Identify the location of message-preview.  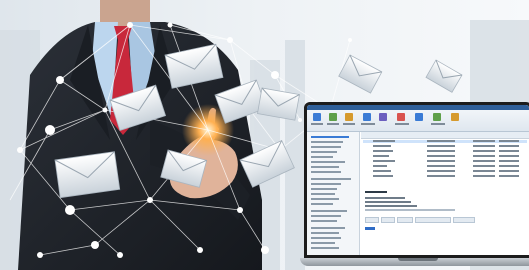
(445, 222).